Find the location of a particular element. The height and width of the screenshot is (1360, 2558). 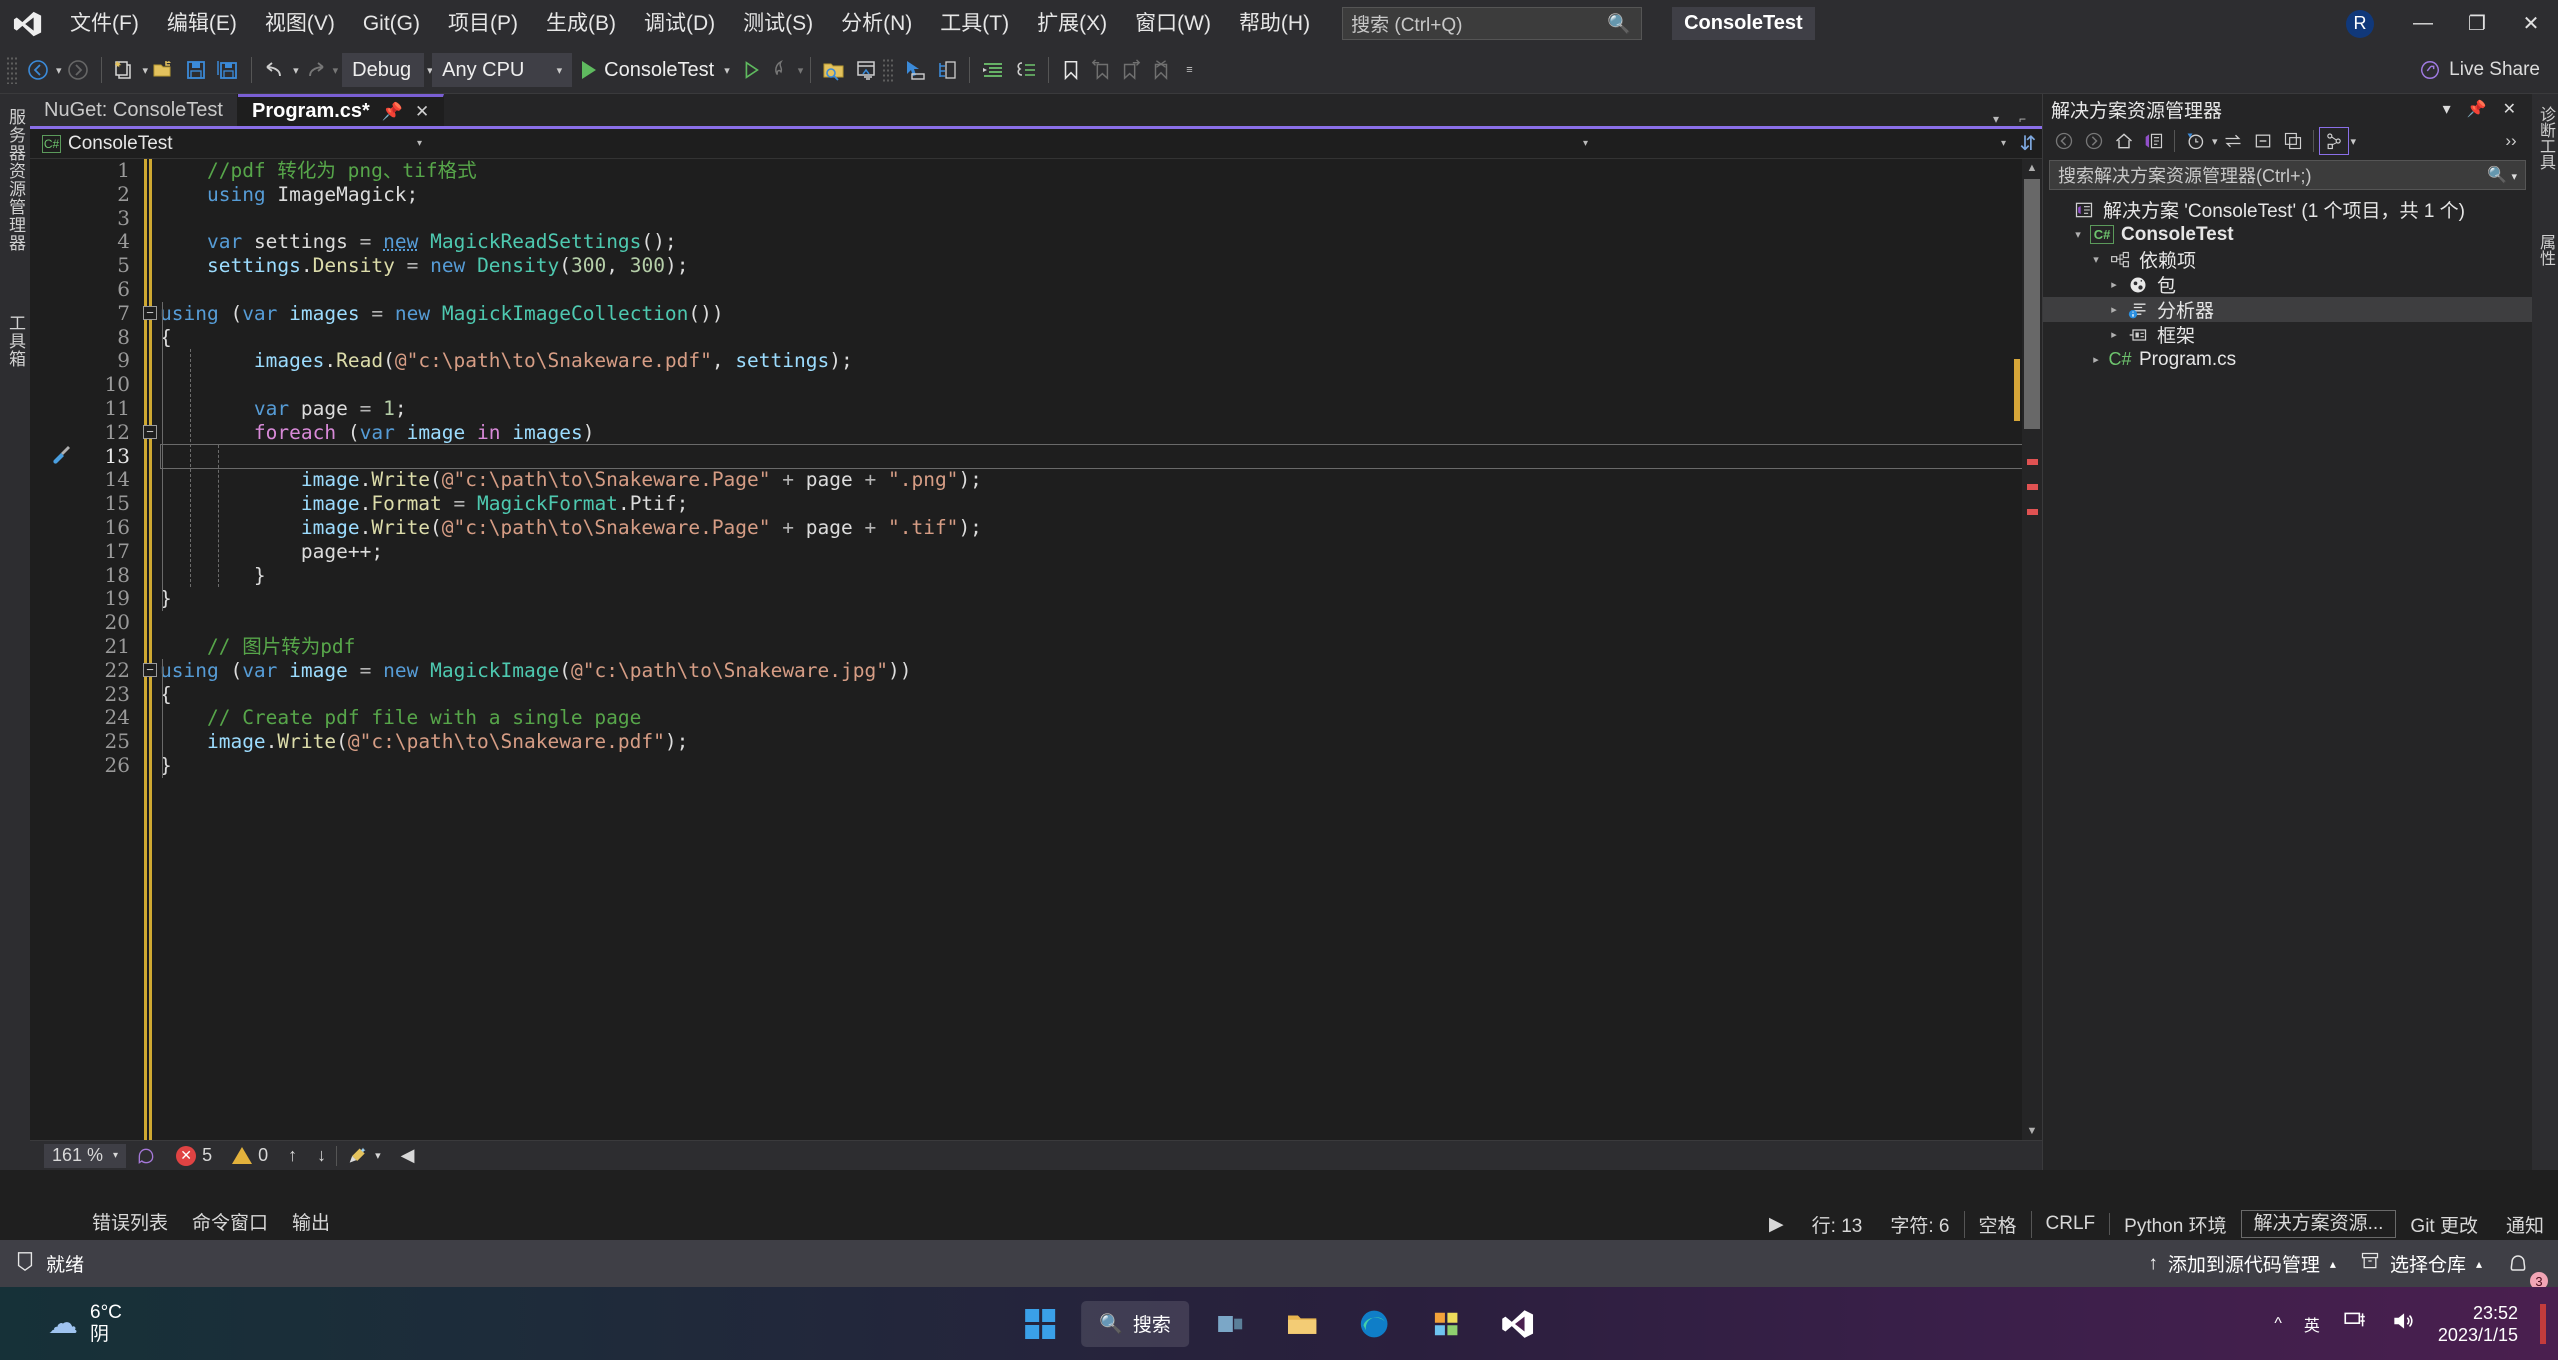

menu-test: 测试(S) is located at coordinates (778, 23).